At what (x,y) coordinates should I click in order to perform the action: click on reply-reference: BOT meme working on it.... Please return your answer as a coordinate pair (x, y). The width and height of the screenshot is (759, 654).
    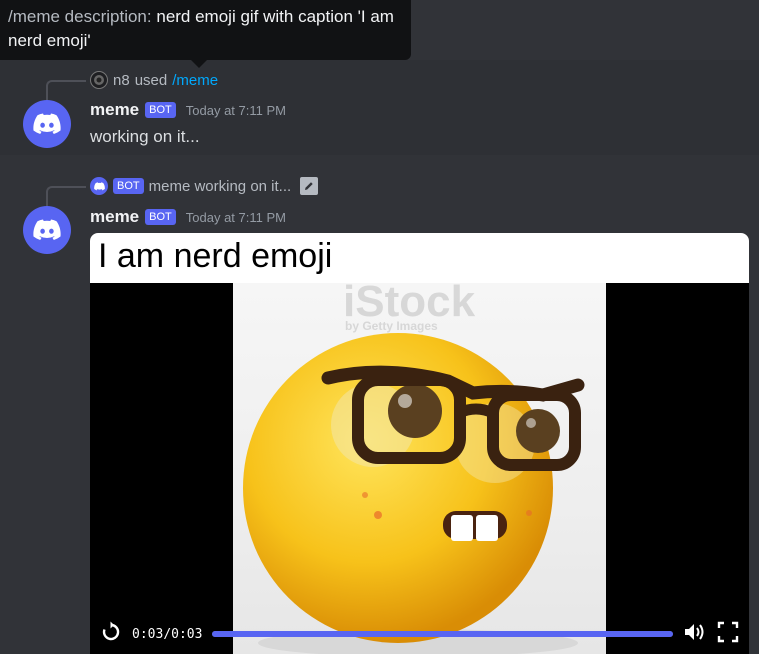
    Looking at the image, I should click on (204, 186).